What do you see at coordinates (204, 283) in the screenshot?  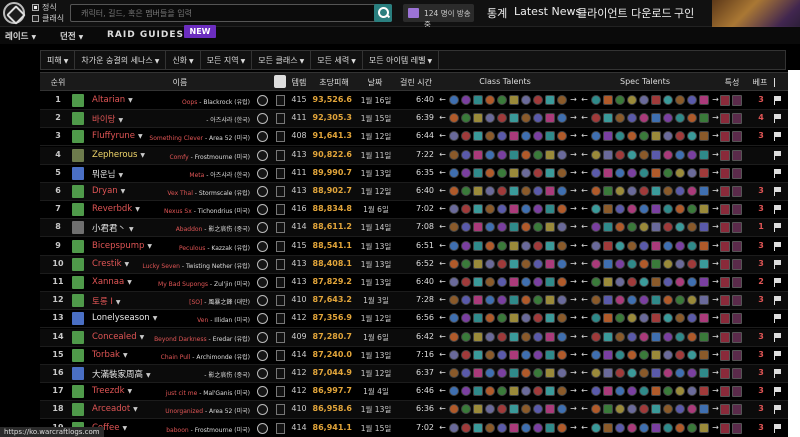 I see `guild-realm: My Bad Supongs - Zul'jin (미국)` at bounding box center [204, 283].